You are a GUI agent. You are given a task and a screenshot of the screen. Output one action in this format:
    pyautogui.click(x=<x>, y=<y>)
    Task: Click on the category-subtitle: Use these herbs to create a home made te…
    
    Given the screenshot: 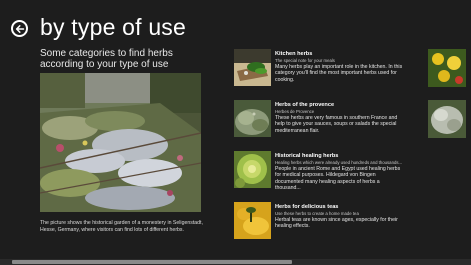 What is the action you would take?
    pyautogui.click(x=317, y=213)
    